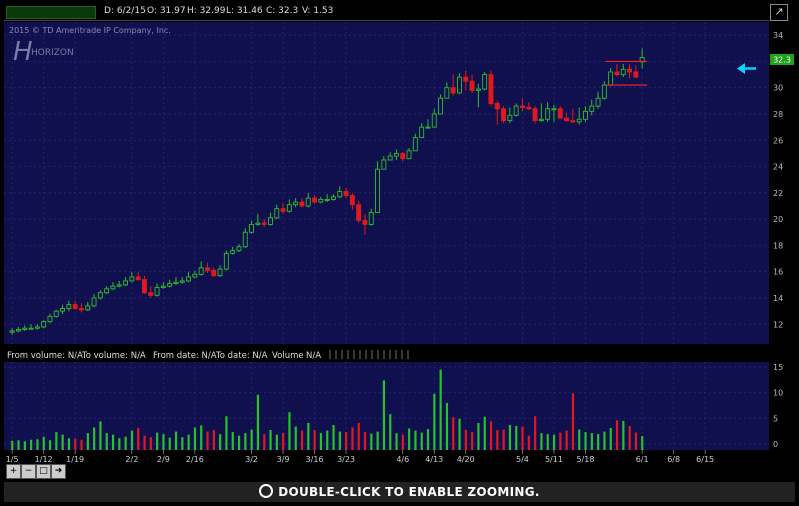  I want to click on zoom-fit-icon: □, so click(43, 471).